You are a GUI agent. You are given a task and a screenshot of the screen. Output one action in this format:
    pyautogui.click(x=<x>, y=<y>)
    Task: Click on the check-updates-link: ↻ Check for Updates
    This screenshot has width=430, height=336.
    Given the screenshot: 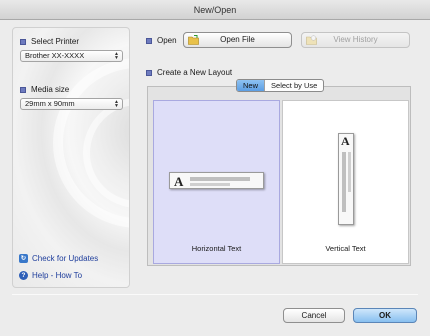 What is the action you would take?
    pyautogui.click(x=58, y=258)
    